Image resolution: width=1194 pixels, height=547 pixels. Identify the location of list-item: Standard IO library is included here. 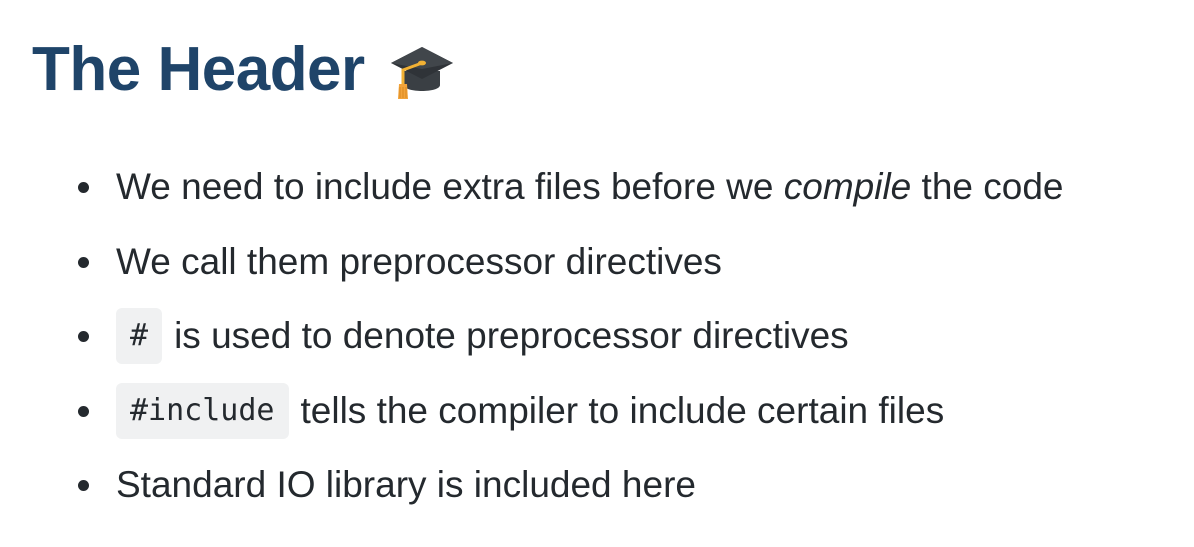
(571, 485).